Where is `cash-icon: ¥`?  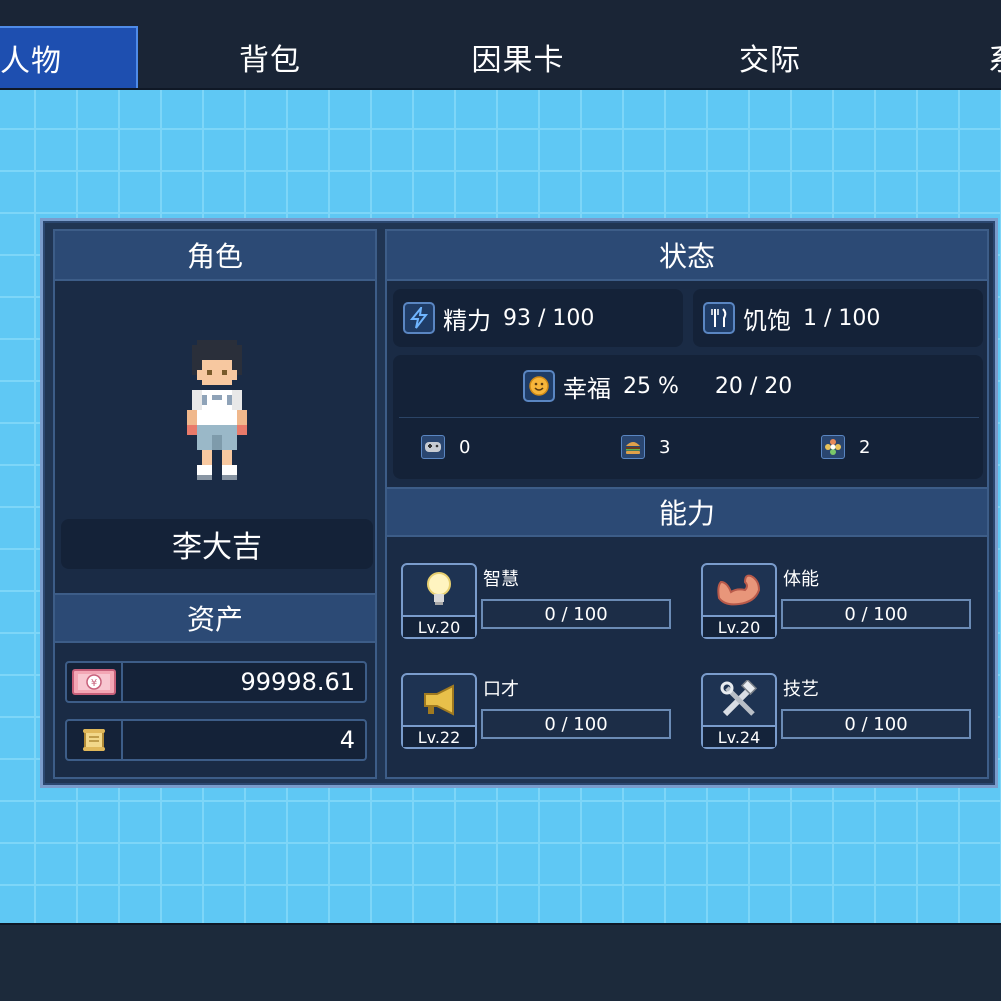 cash-icon: ¥ is located at coordinates (95, 682).